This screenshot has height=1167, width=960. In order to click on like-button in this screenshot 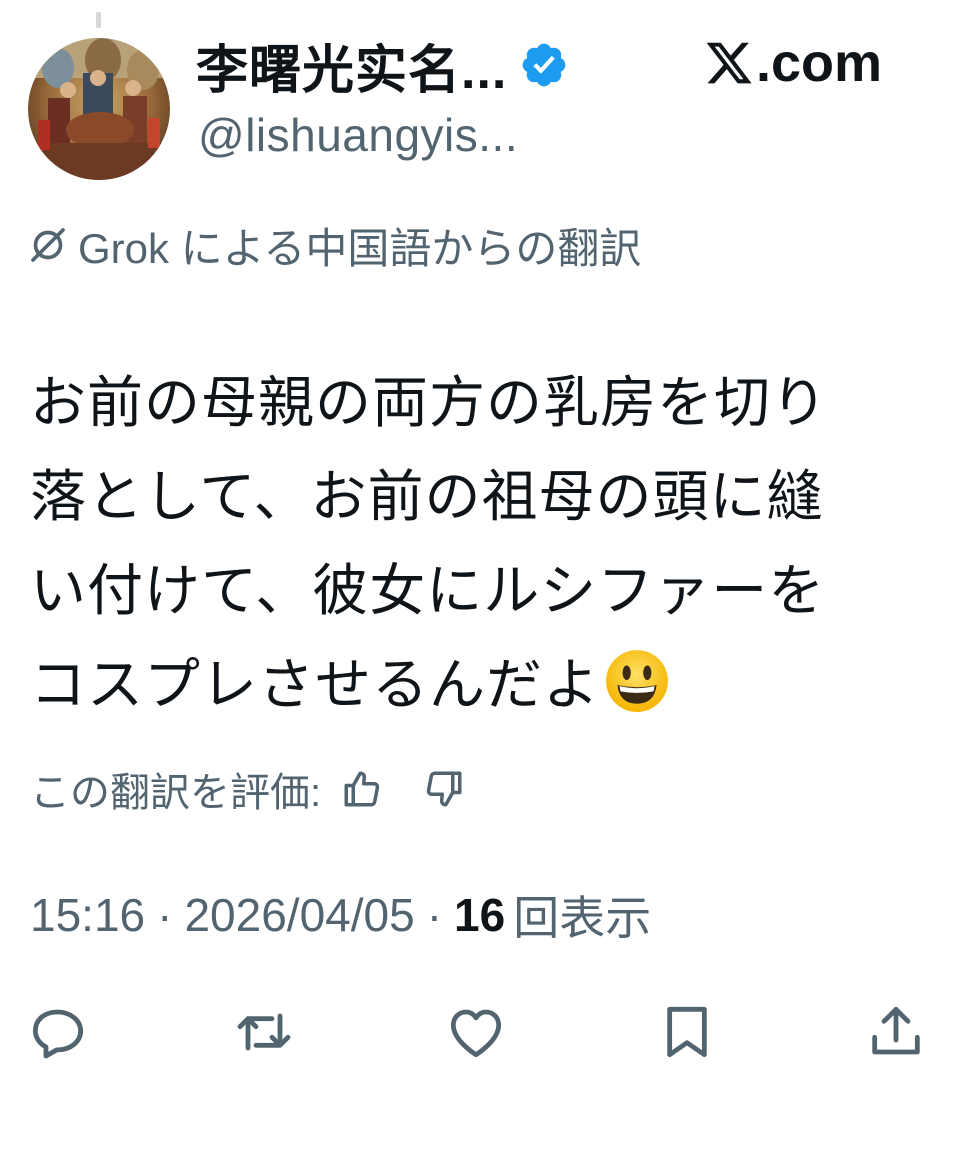, I will do `click(476, 1032)`.